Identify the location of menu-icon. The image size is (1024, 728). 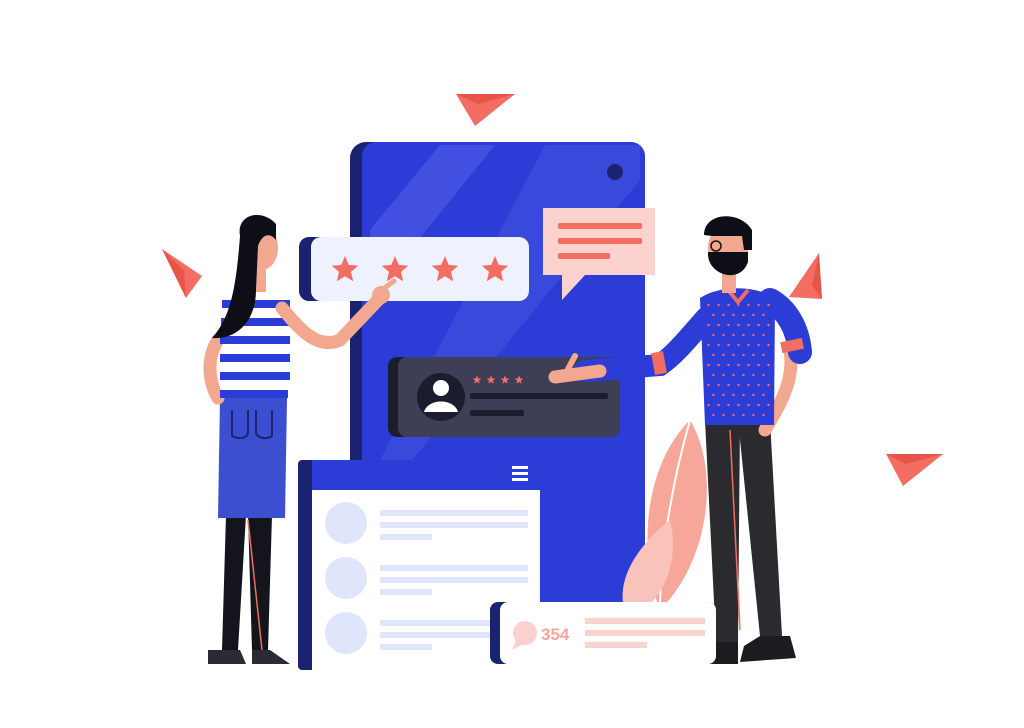
(520, 473).